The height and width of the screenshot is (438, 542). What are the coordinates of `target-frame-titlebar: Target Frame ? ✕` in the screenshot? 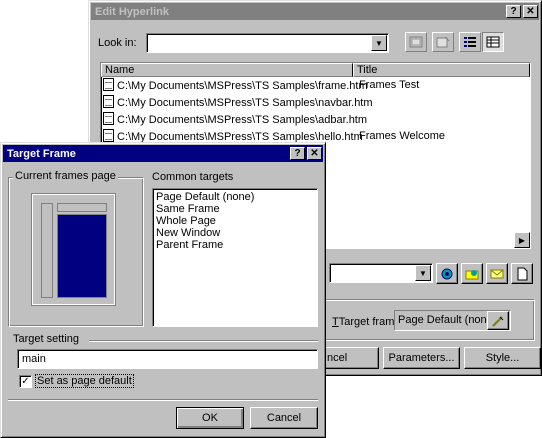 It's located at (163, 153).